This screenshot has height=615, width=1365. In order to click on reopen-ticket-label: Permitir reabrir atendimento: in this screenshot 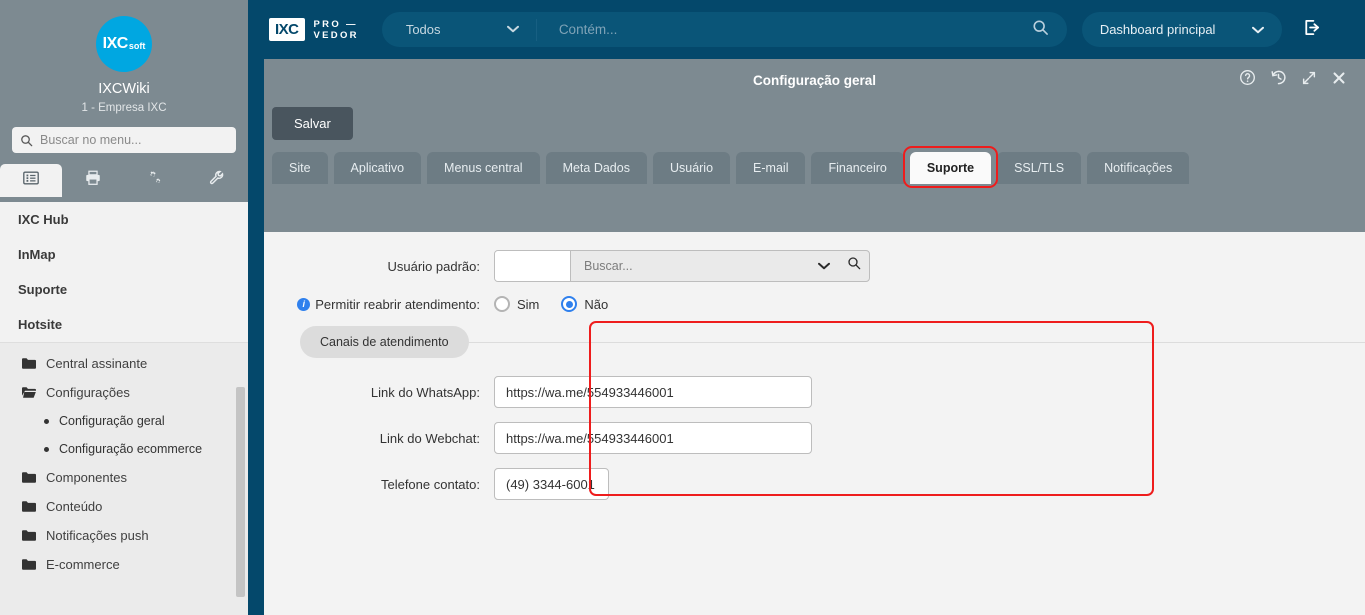, I will do `click(397, 304)`.